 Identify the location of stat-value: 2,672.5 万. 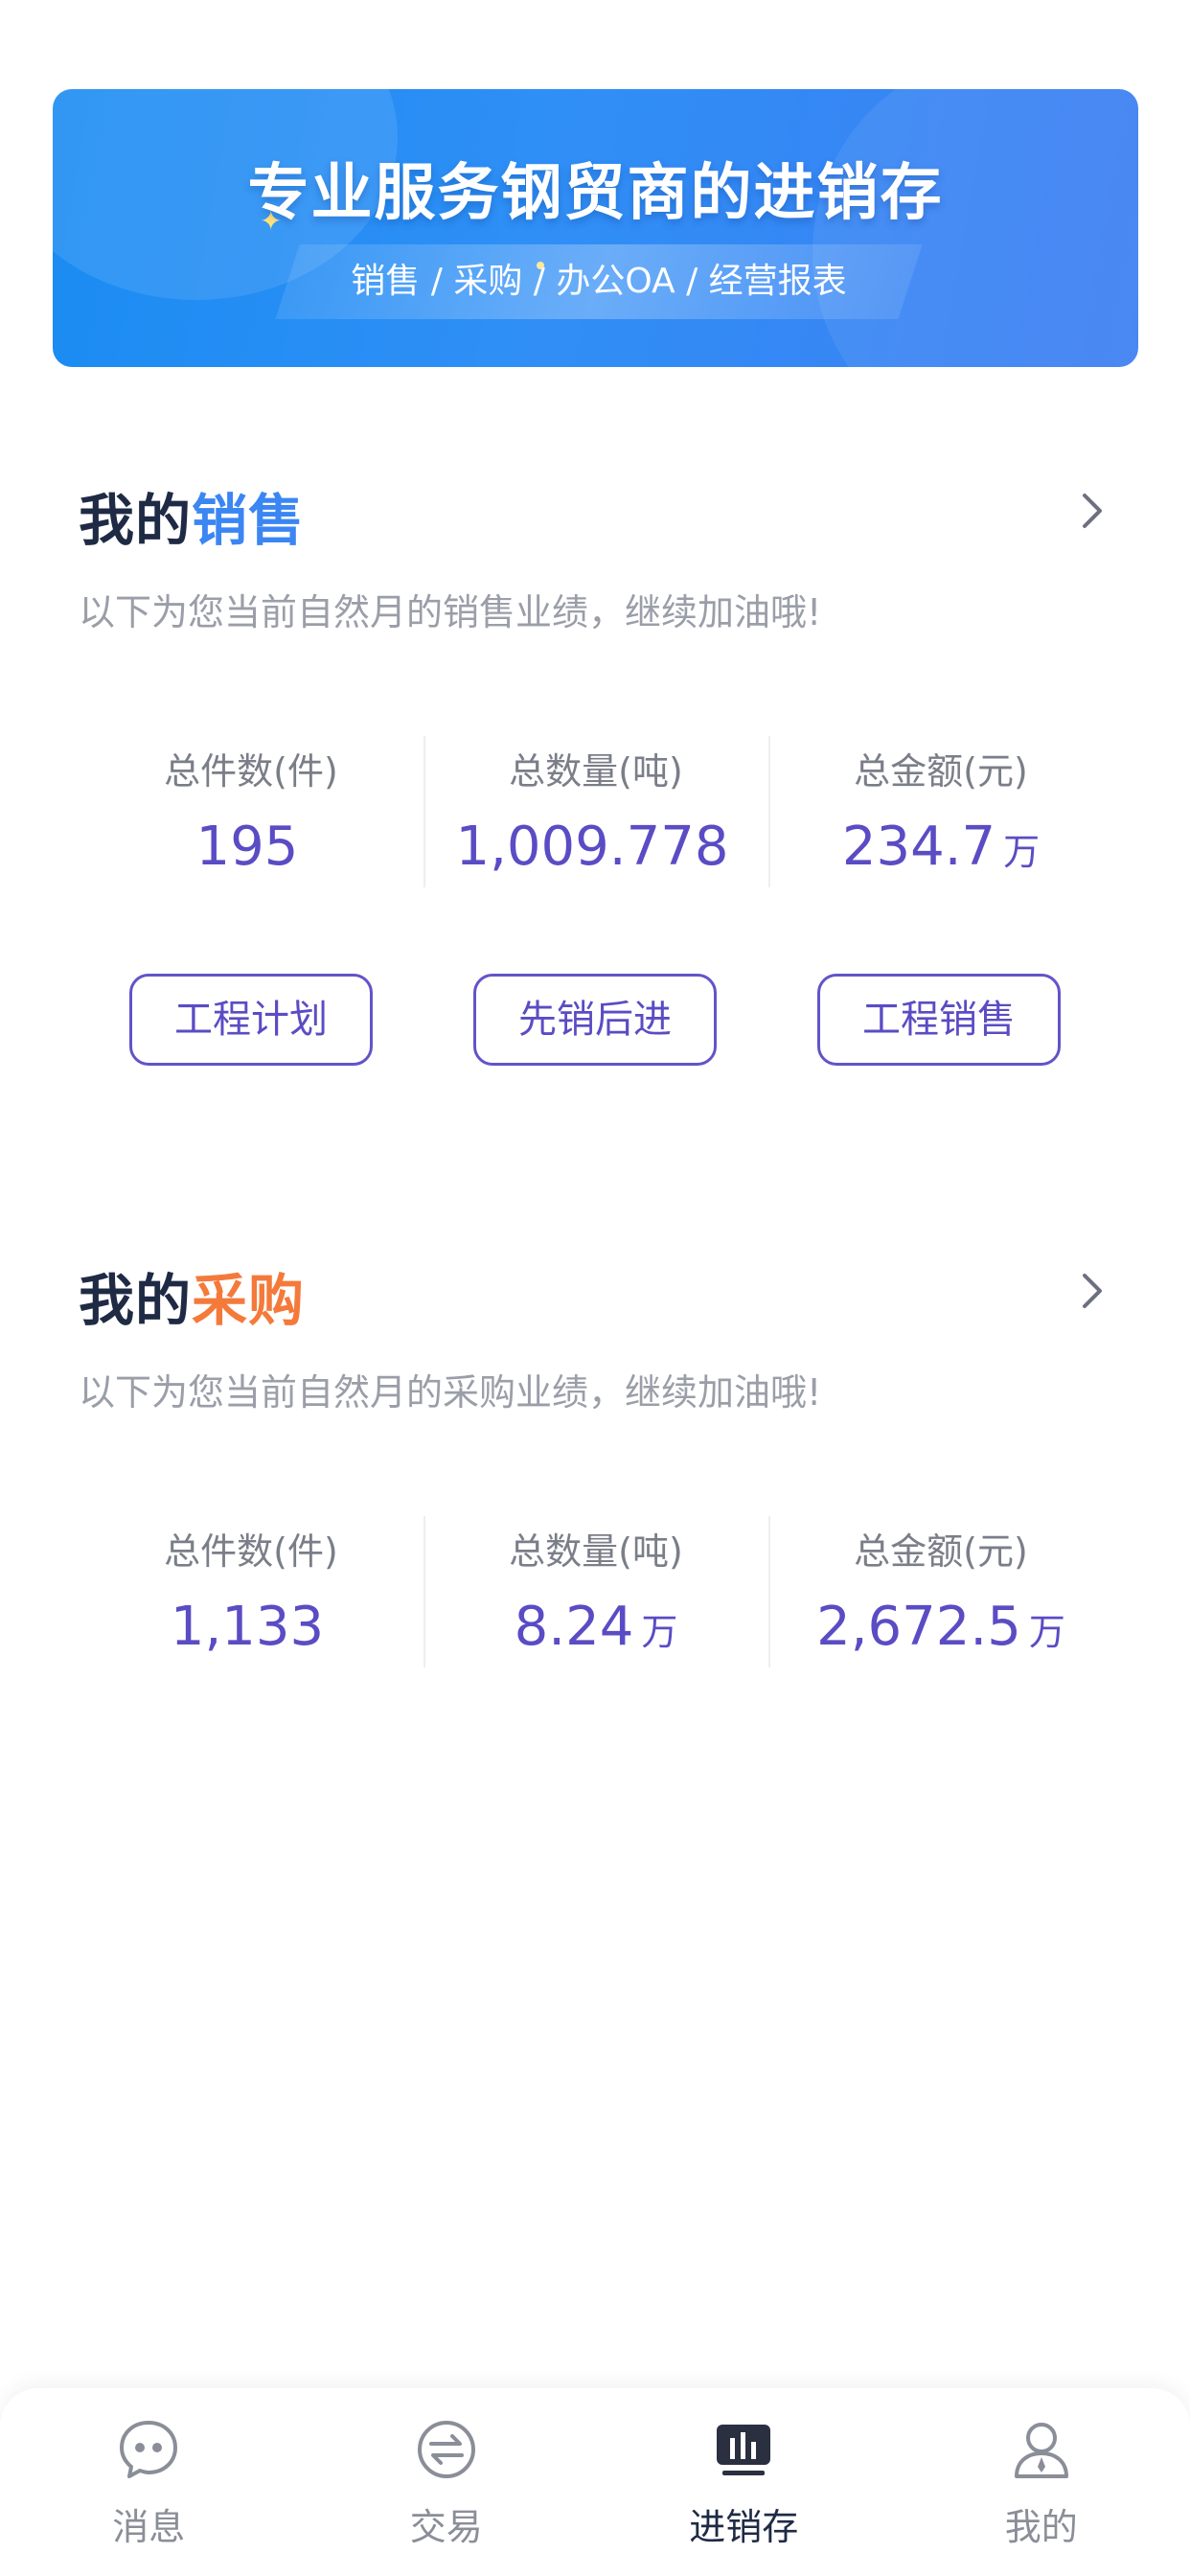
(941, 1627).